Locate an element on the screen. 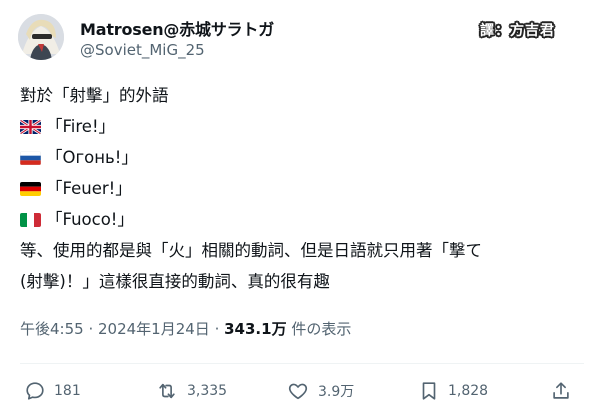 The height and width of the screenshot is (420, 598). share-button is located at coordinates (565, 391).